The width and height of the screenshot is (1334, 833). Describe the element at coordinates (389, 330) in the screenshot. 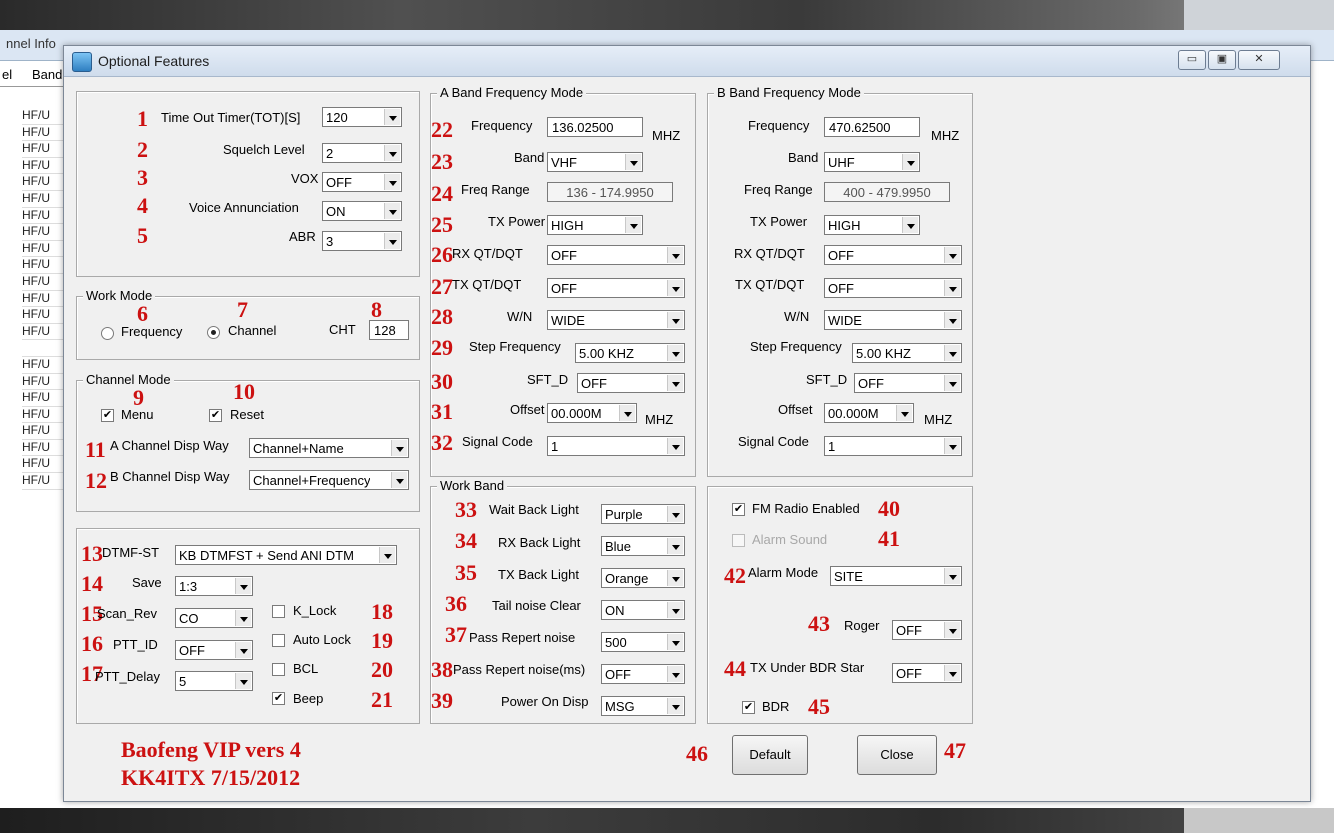

I see `cht-input: 128` at that location.